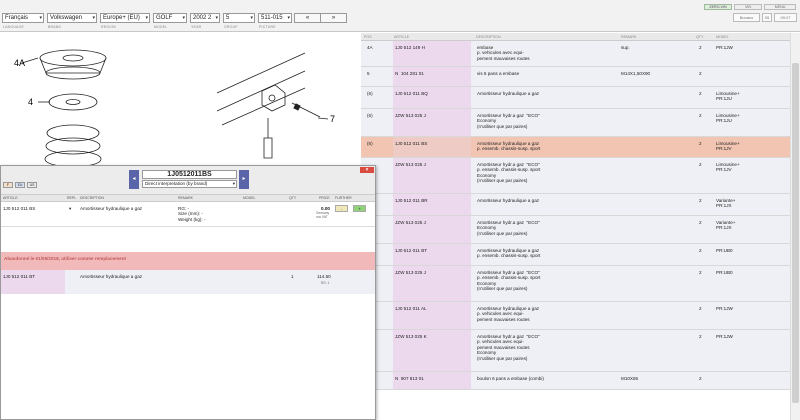 This screenshot has height=420, width=800. I want to click on price-cell: 114.50, so click(324, 276).